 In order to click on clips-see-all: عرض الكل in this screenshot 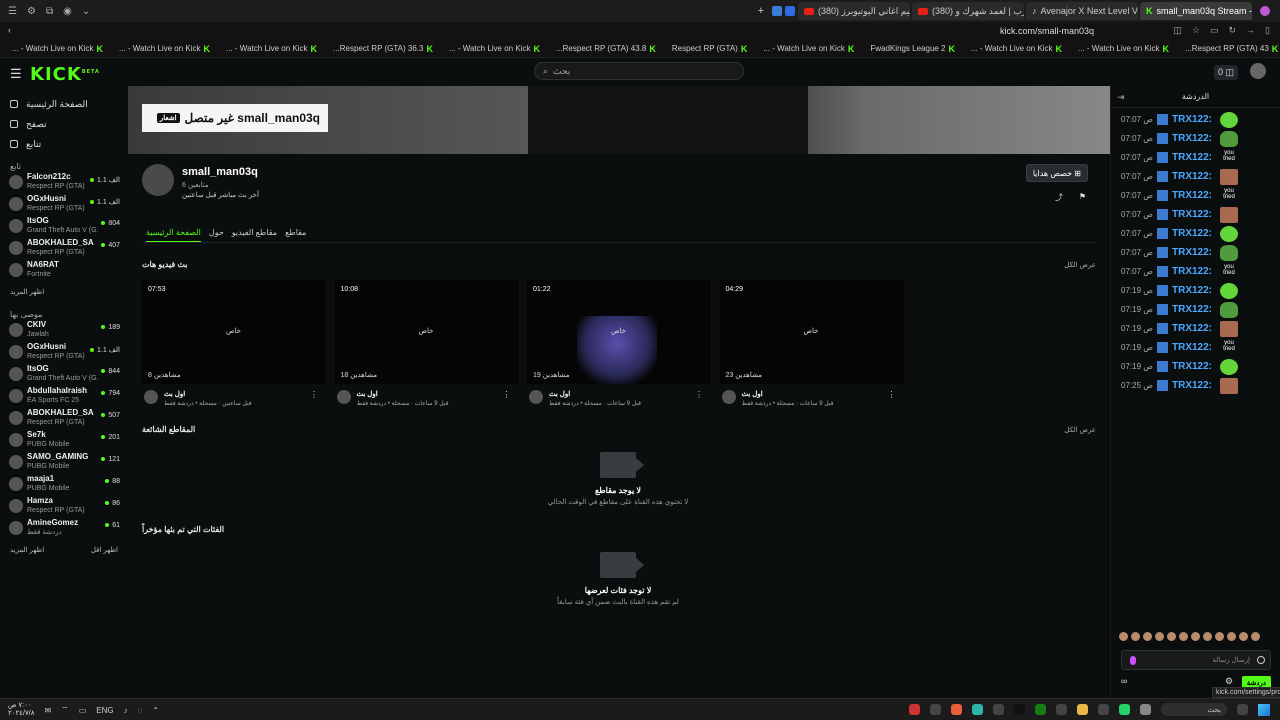, I will do `click(1080, 430)`.